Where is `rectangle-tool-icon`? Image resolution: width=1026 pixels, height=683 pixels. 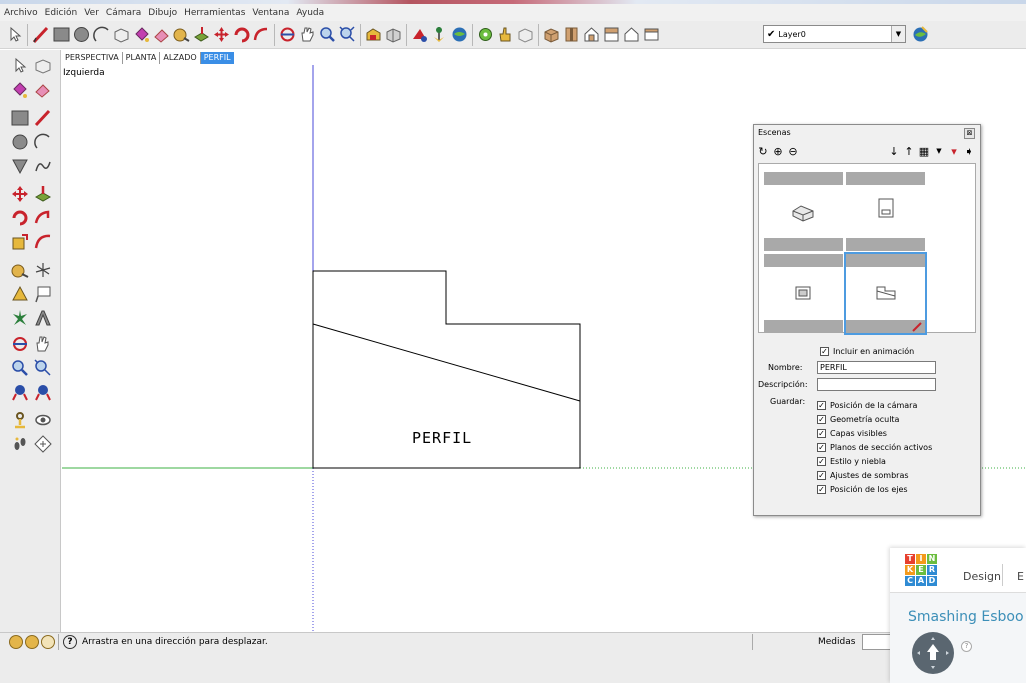 rectangle-tool-icon is located at coordinates (61, 34).